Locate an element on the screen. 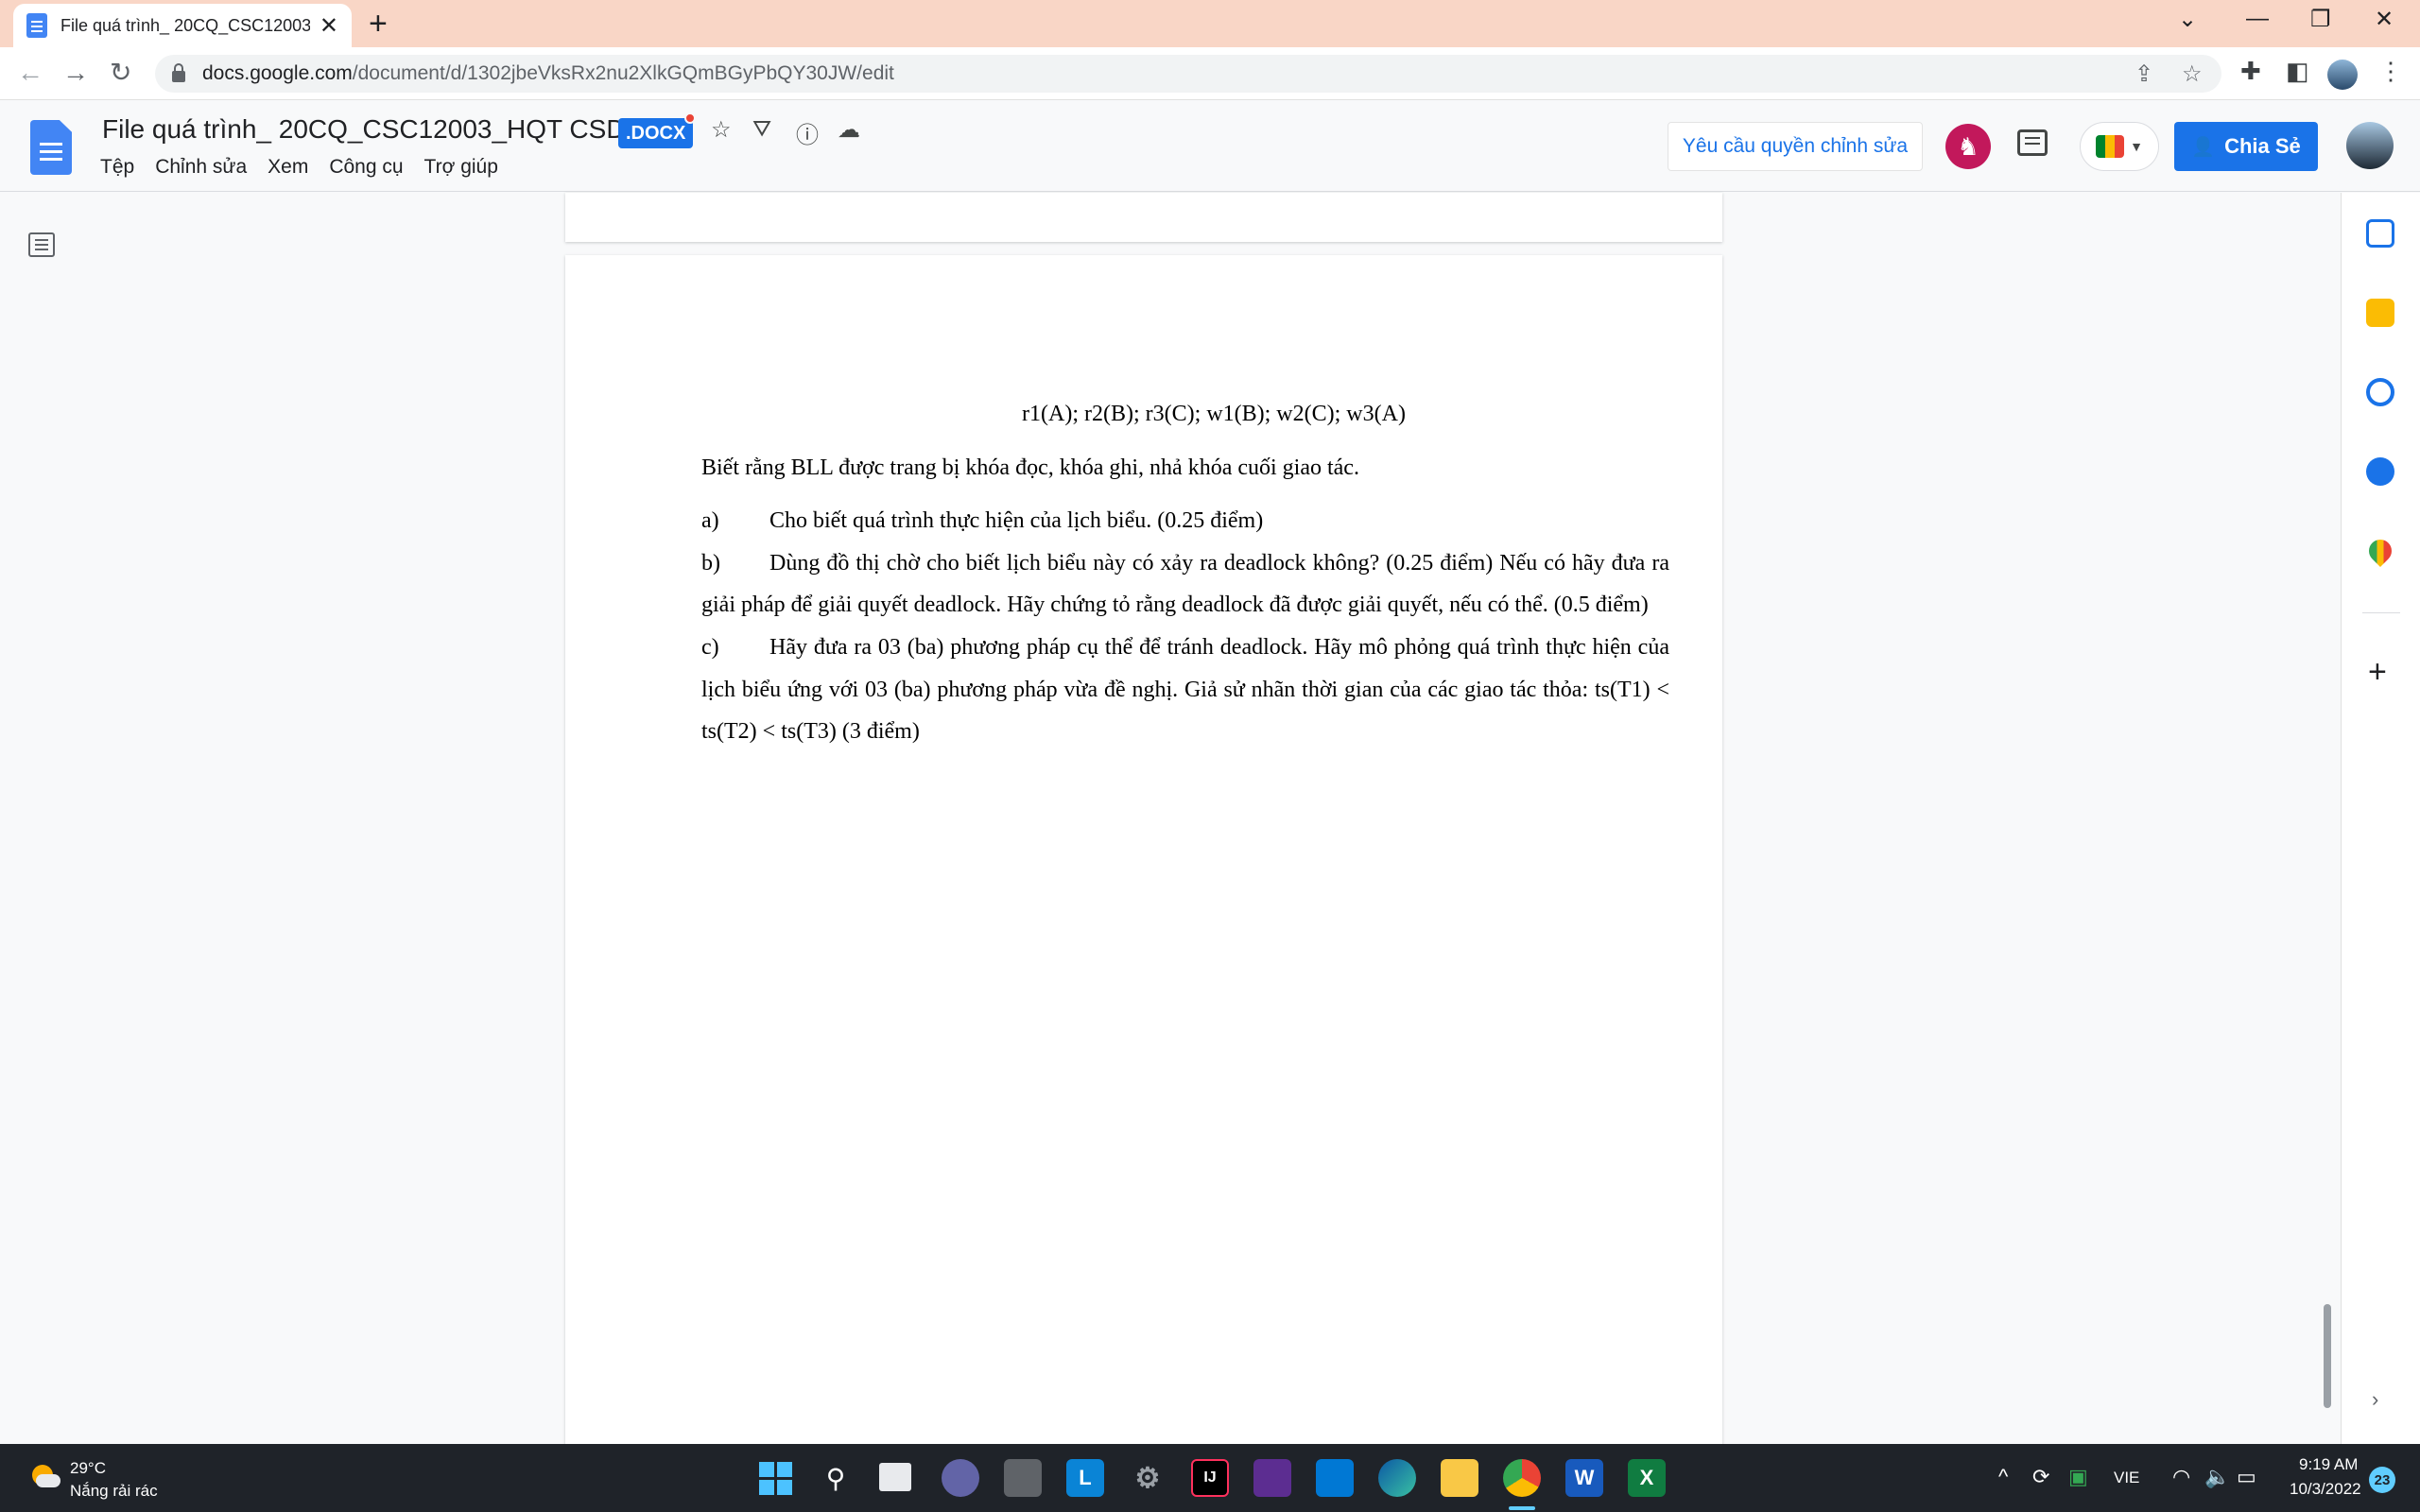  extensions-puzzle-icon: ✚ is located at coordinates (2250, 71).